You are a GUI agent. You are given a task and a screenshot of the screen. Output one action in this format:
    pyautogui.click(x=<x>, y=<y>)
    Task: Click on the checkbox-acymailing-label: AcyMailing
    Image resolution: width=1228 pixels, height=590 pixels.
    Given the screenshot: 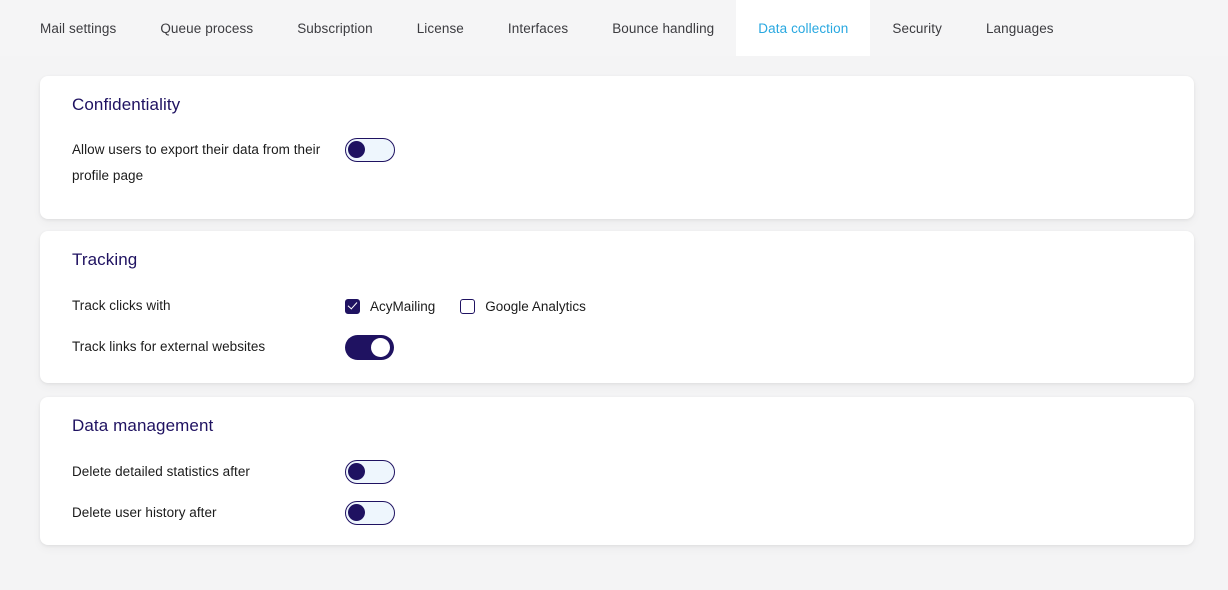 What is the action you would take?
    pyautogui.click(x=403, y=306)
    